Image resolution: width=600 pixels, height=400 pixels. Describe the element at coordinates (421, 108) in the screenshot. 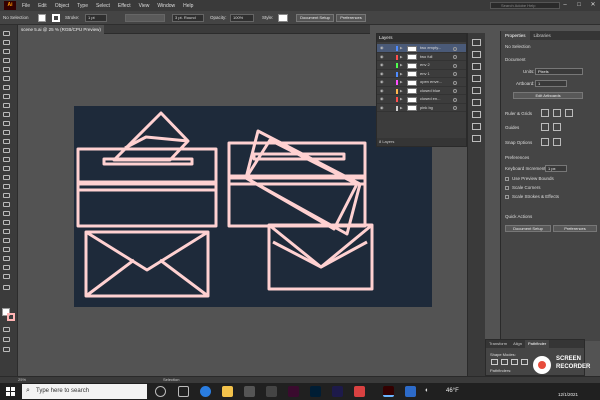

I see `layer-row: ◉ ▶ pink bg` at that location.